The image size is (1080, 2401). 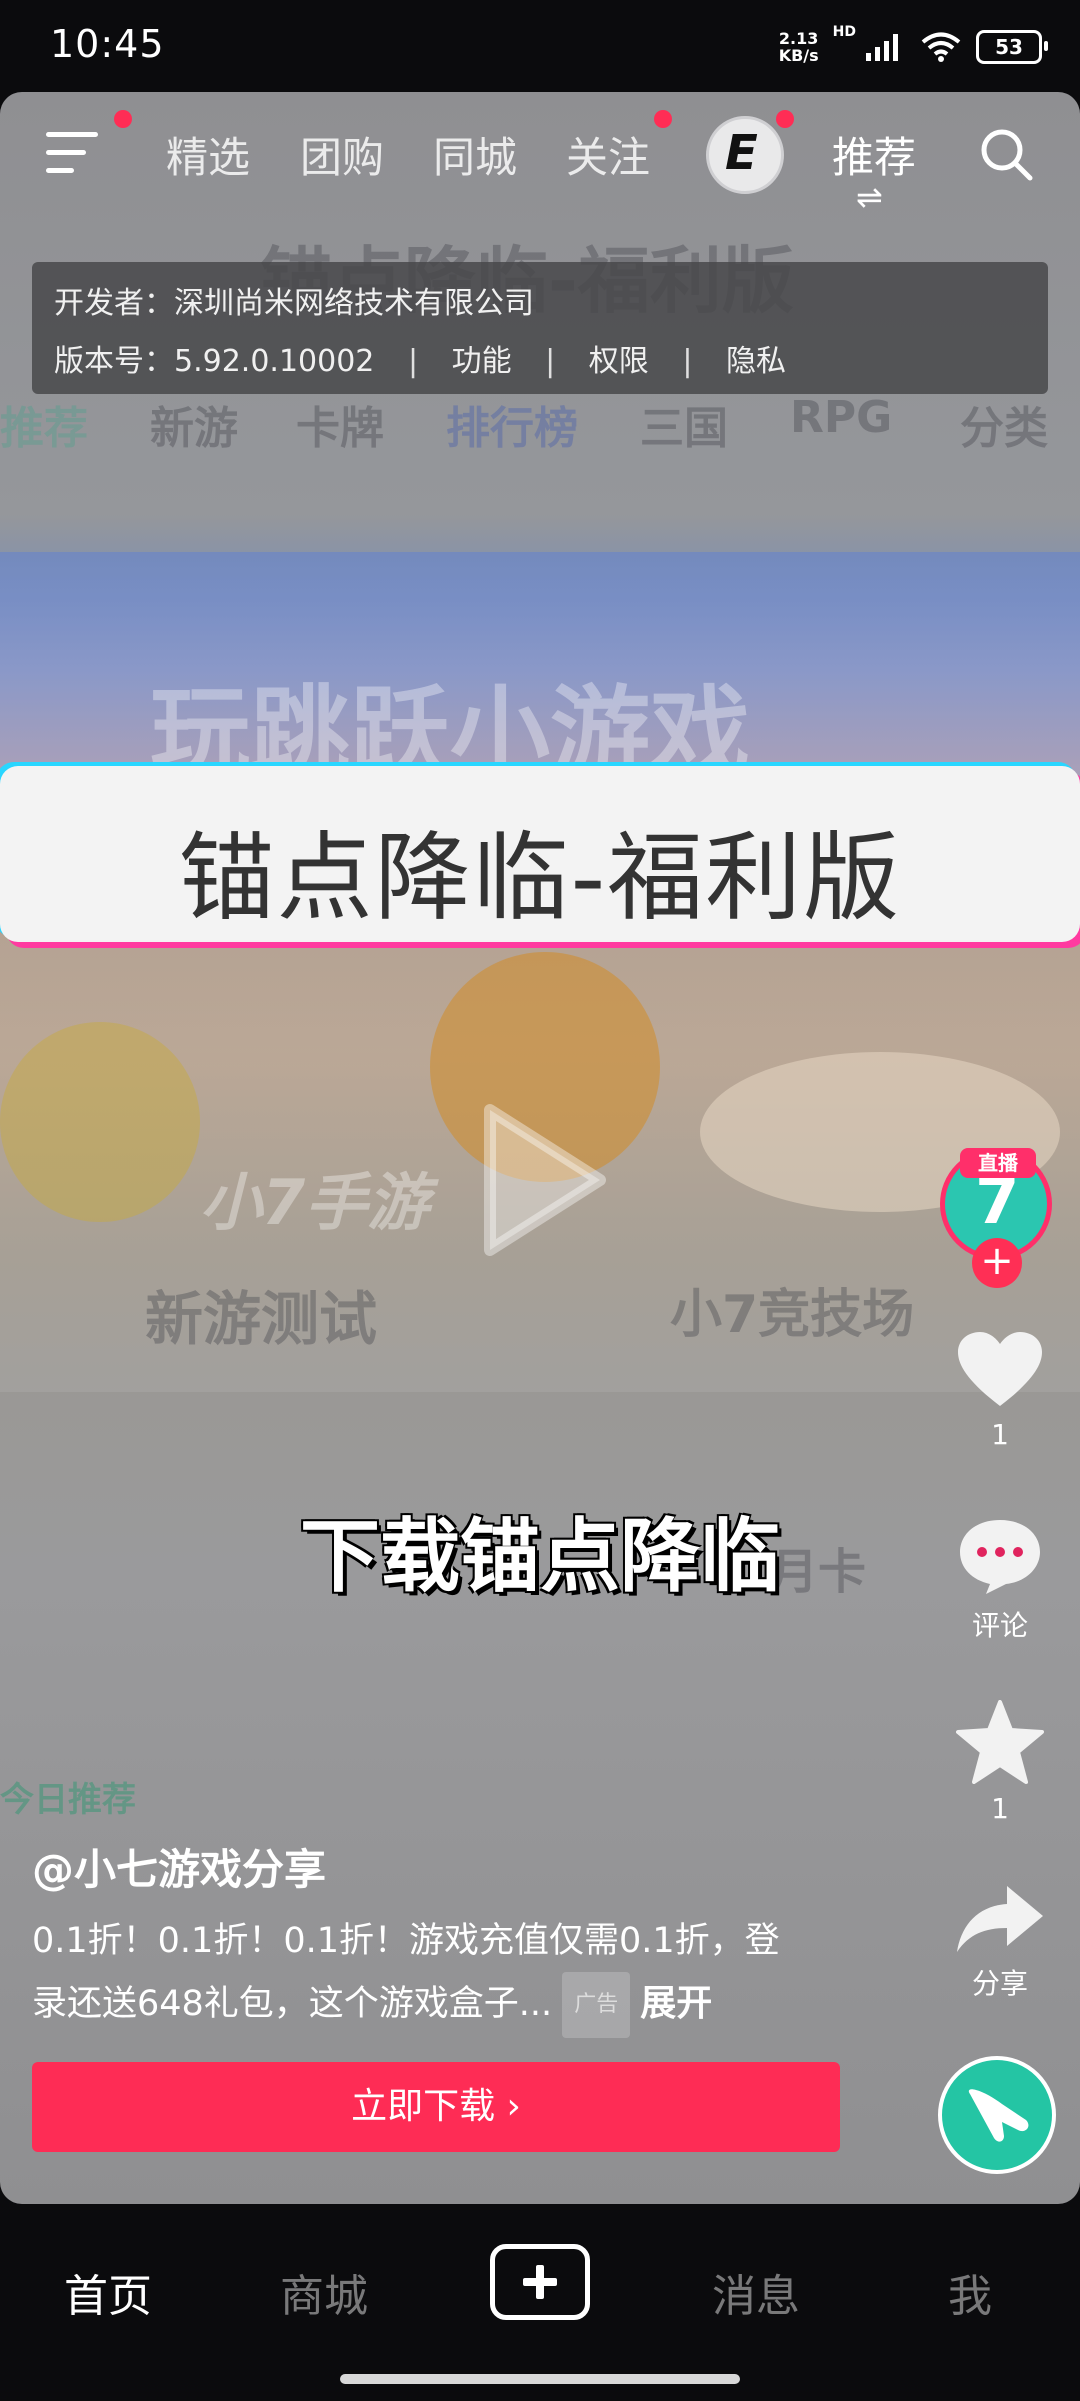 I want to click on blurred-coin, so click(x=100, y=1122).